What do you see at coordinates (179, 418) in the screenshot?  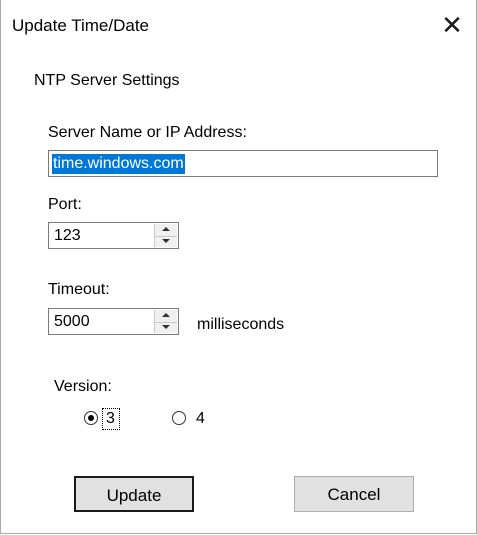 I see `version-4-radio` at bounding box center [179, 418].